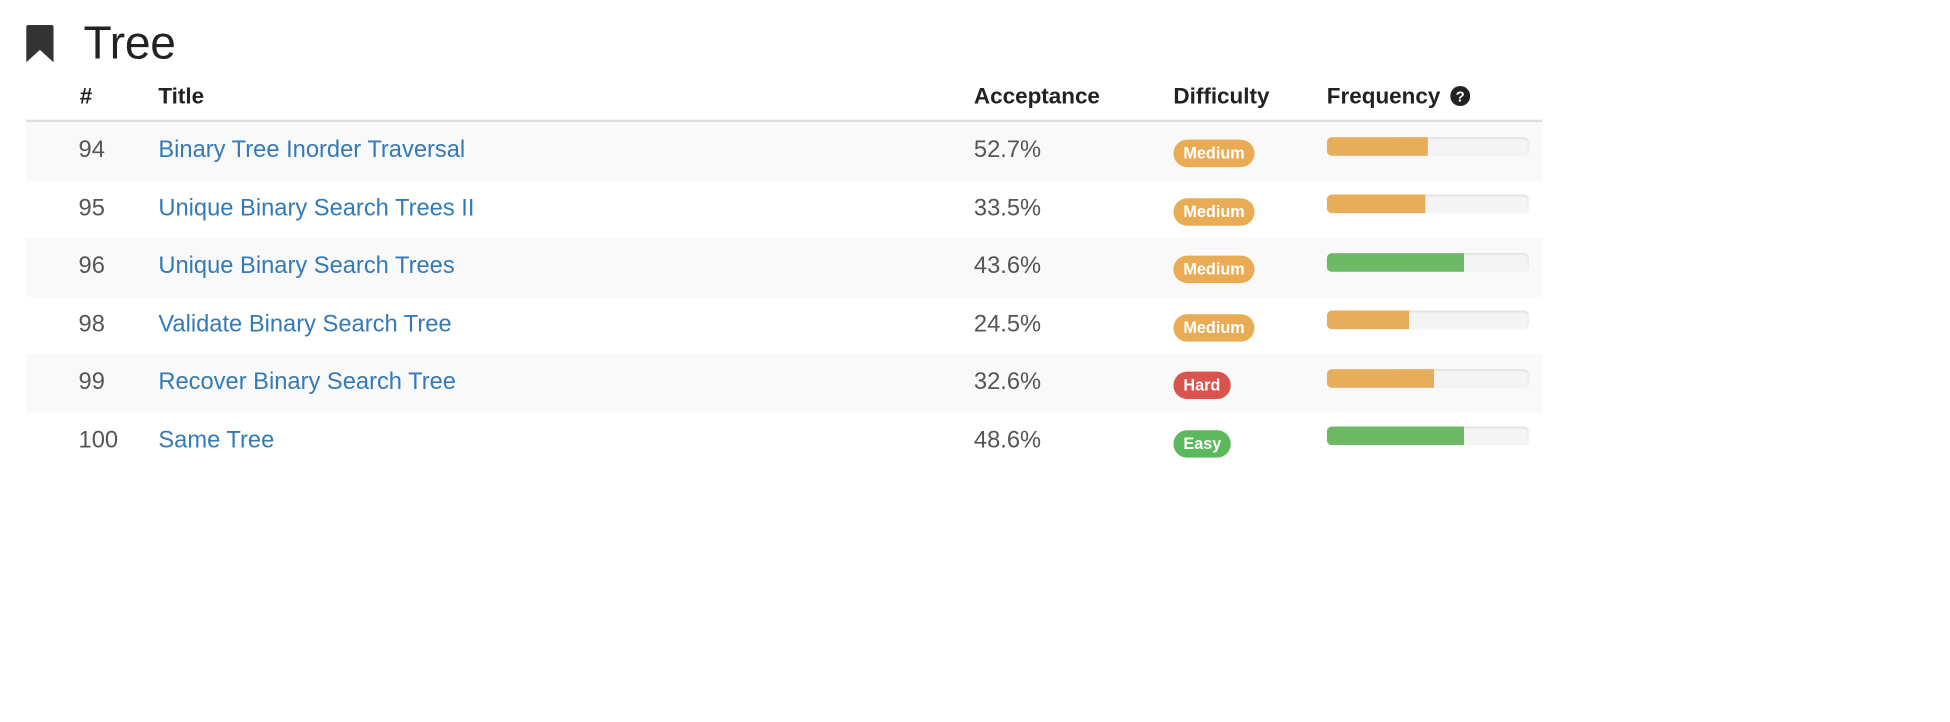 The width and height of the screenshot is (1950, 722). I want to click on header-frequency: Frequency ?, so click(1435, 96).